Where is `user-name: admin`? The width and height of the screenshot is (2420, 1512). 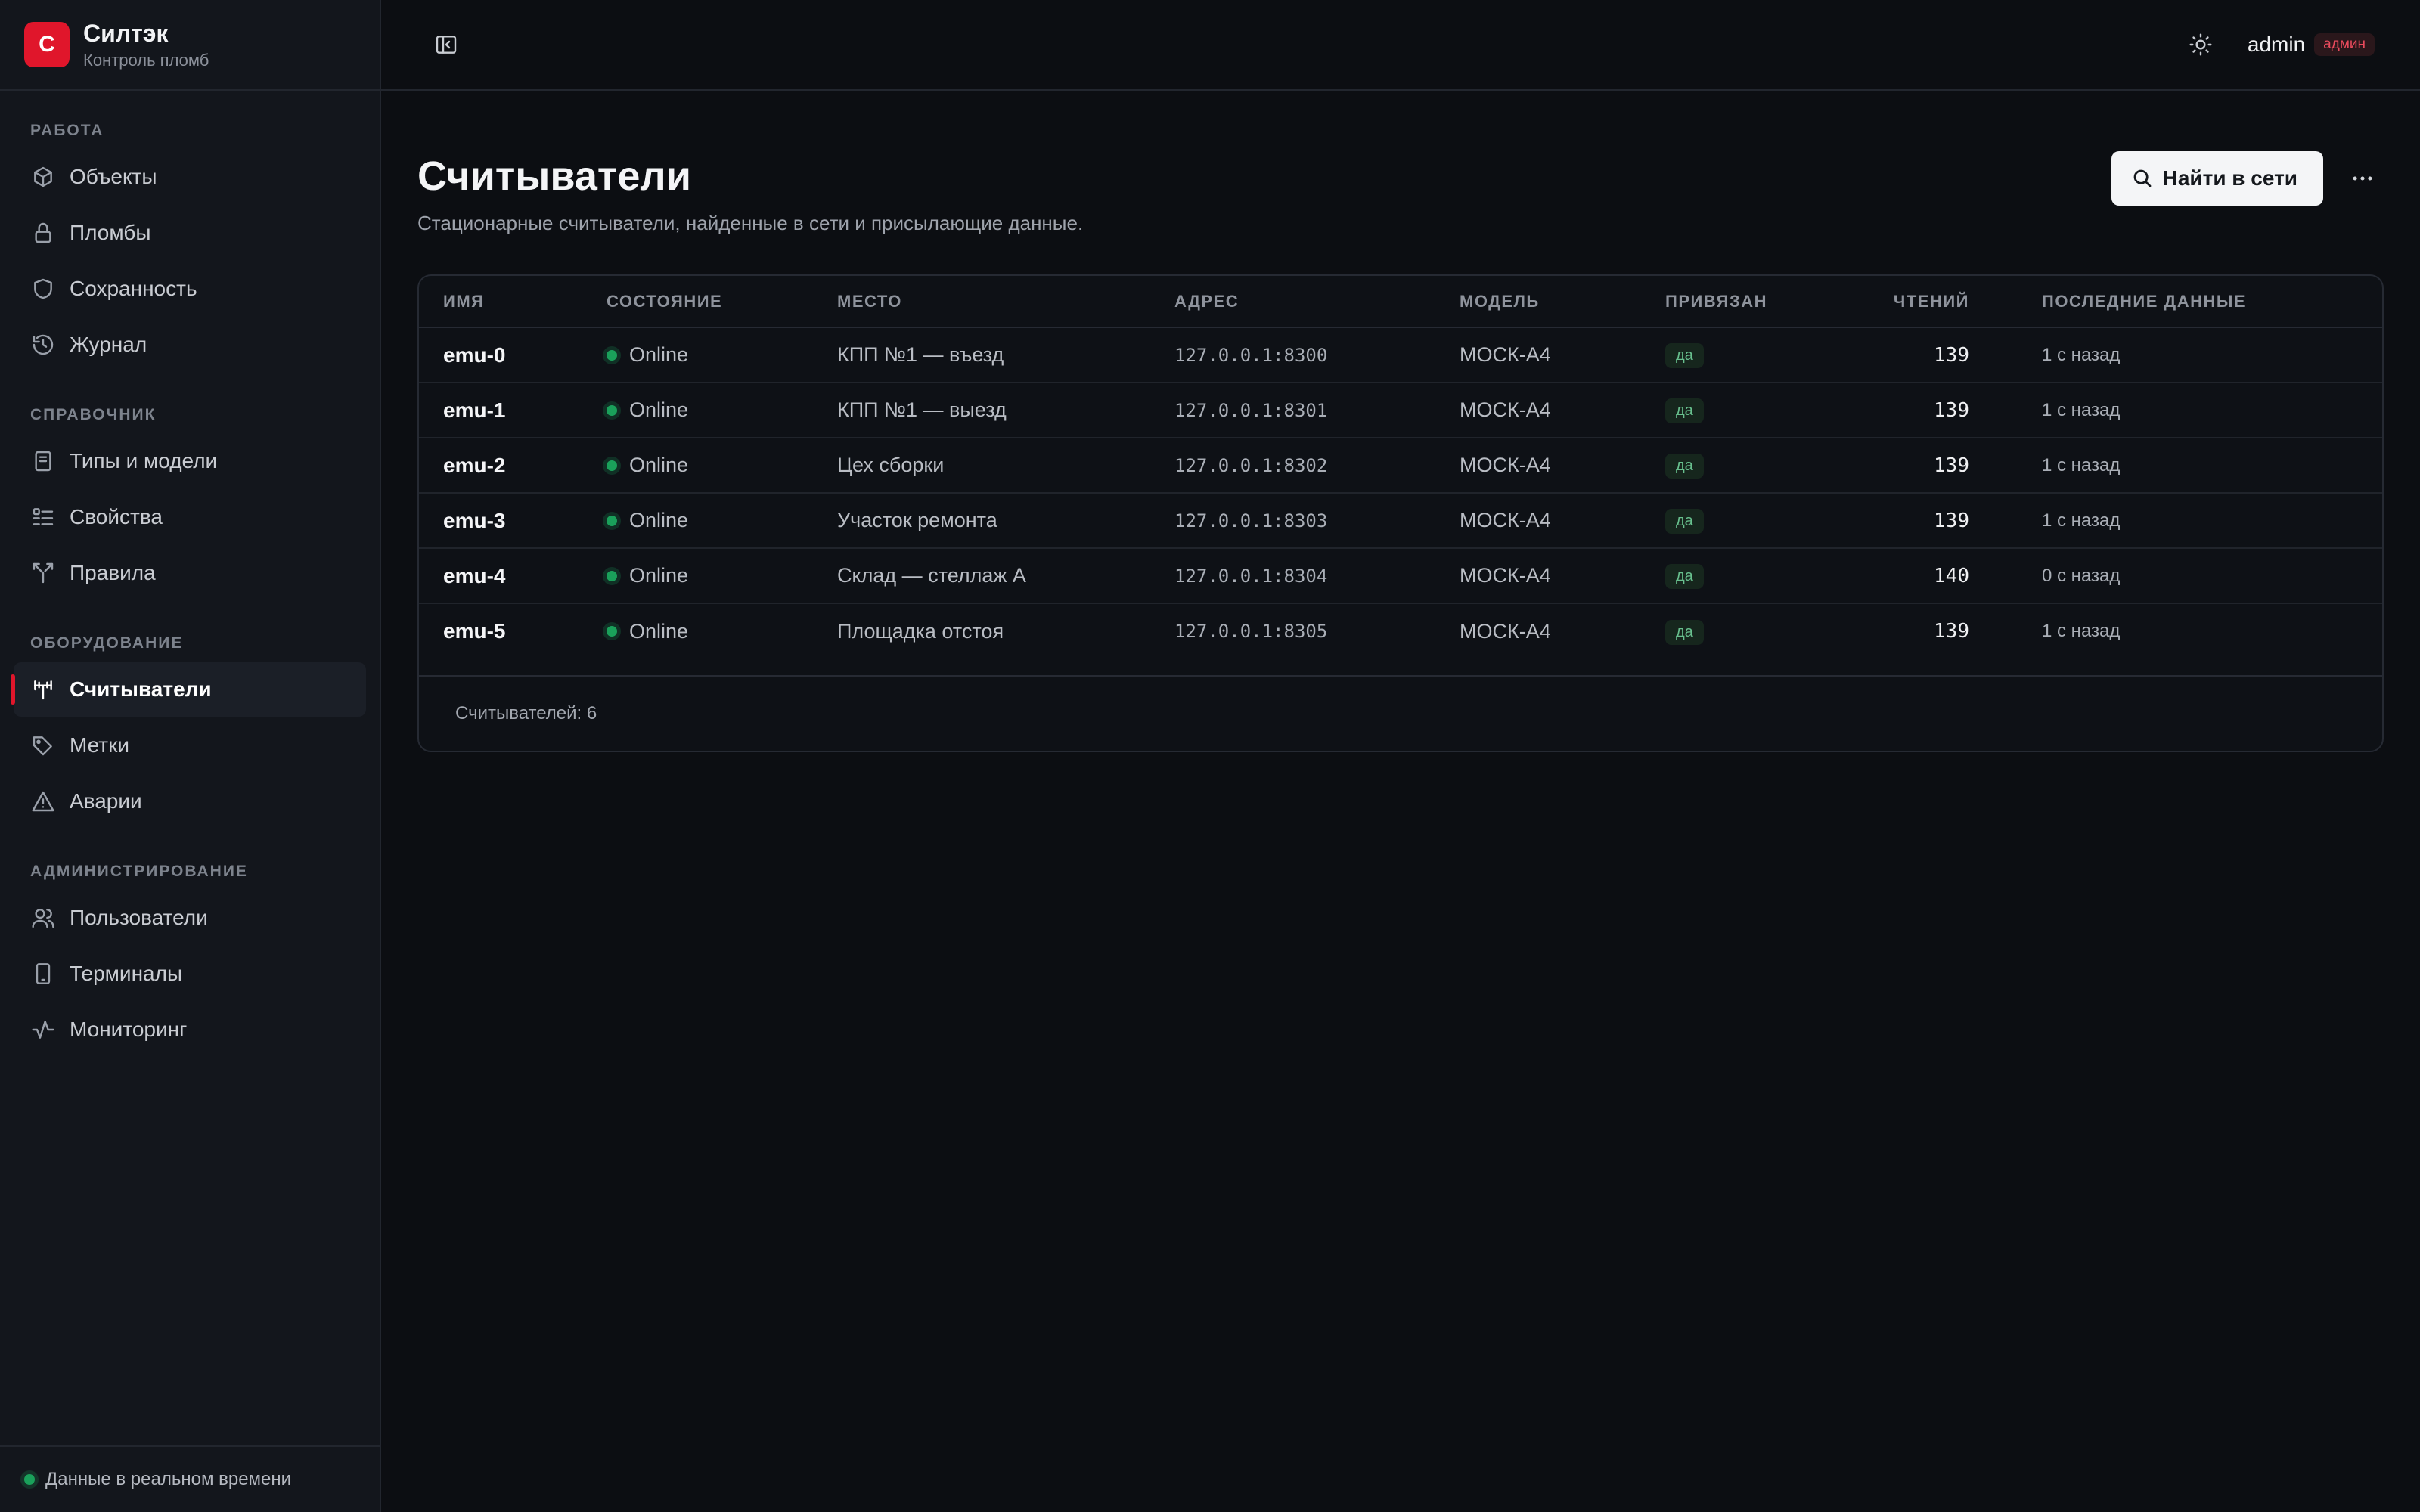
user-name: admin is located at coordinates (2276, 44).